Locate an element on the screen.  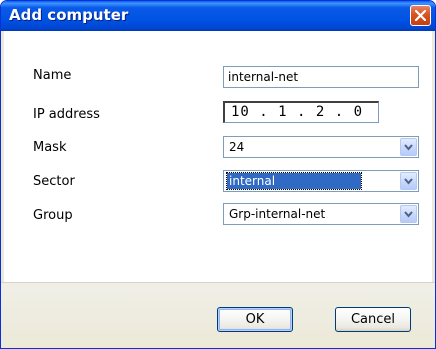
ip-address-field: 10 . 1 . 2 . 0 is located at coordinates (301, 112).